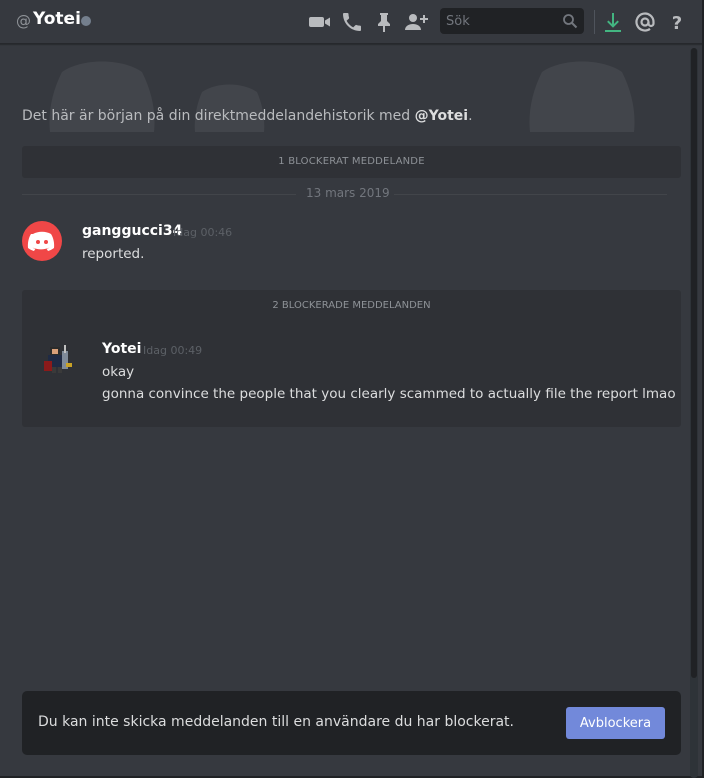 This screenshot has width=704, height=778. What do you see at coordinates (342, 96) in the screenshot?
I see `discord-watermark-icon` at bounding box center [342, 96].